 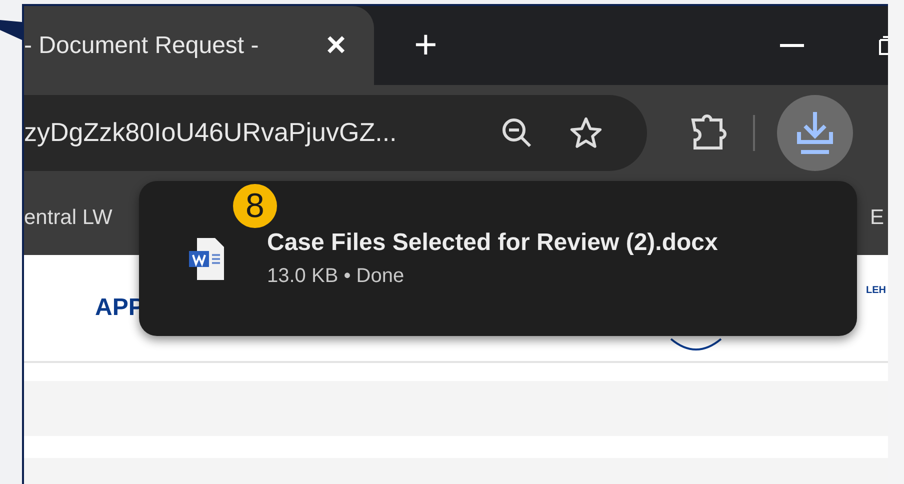 What do you see at coordinates (815, 133) in the screenshot?
I see `download-icon` at bounding box center [815, 133].